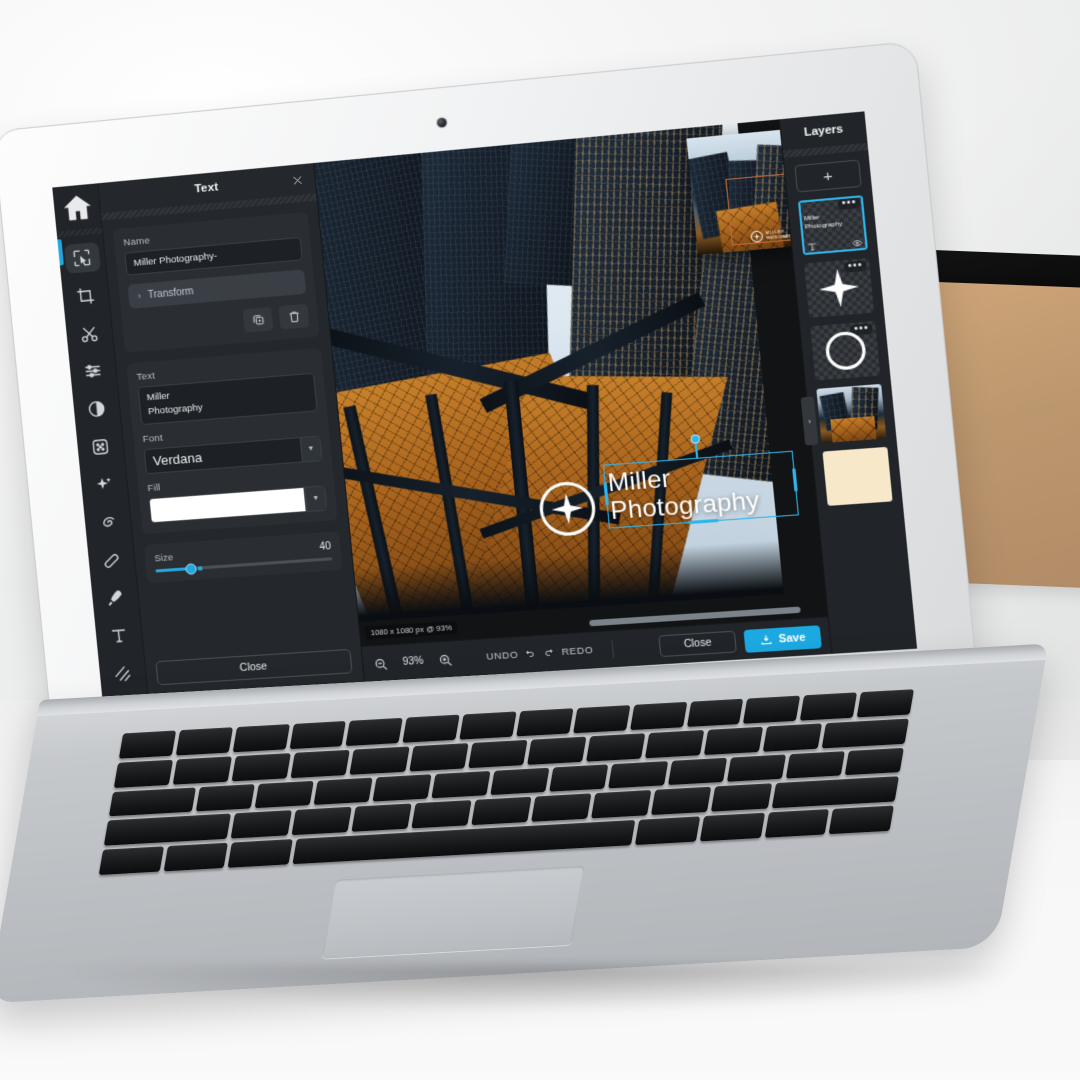 The height and width of the screenshot is (1080, 1080). What do you see at coordinates (698, 644) in the screenshot?
I see `editor-close-button: Close` at bounding box center [698, 644].